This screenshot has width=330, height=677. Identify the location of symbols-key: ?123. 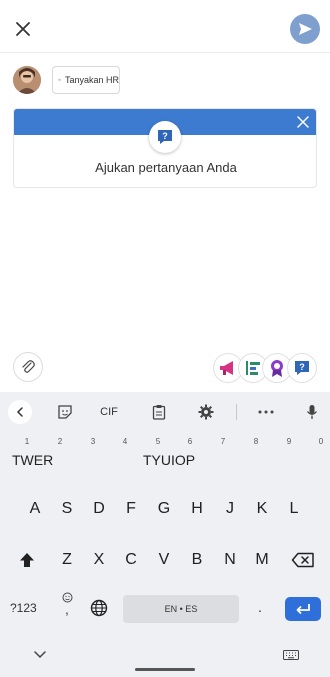
(23, 608).